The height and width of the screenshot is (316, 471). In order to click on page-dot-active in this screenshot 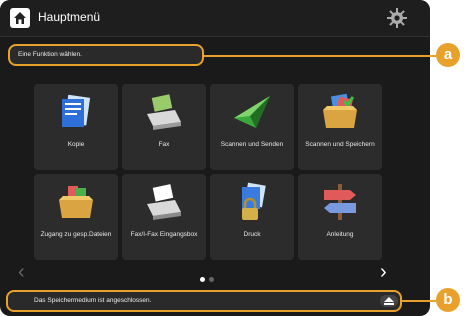, I will do `click(202, 279)`.